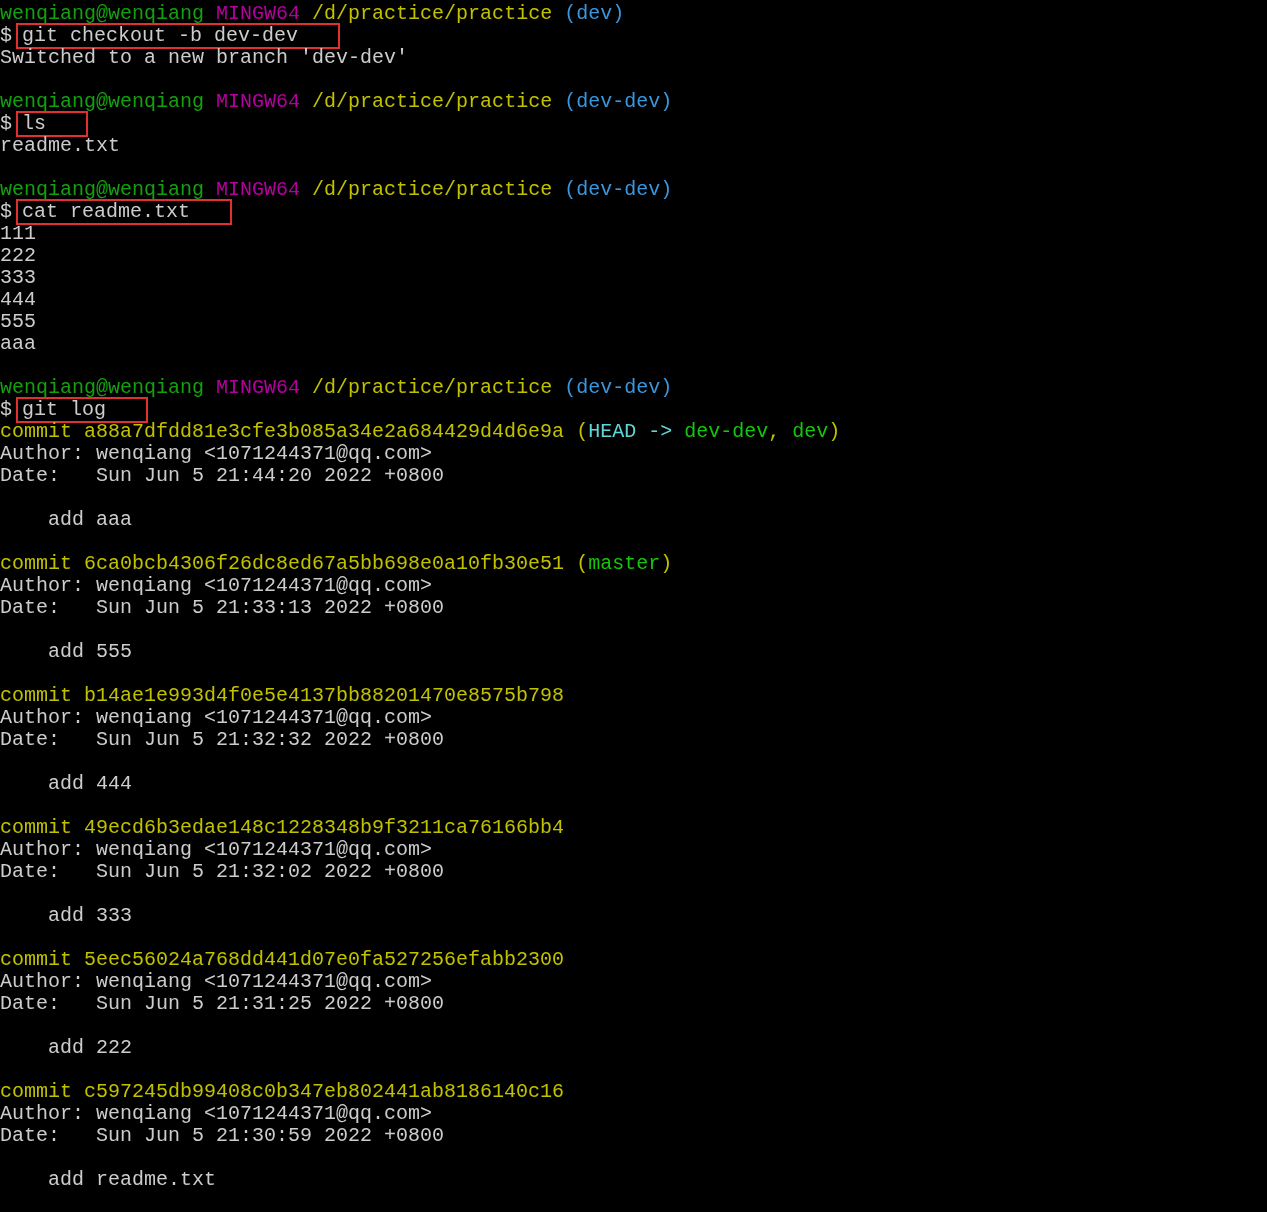  Describe the element at coordinates (82, 410) in the screenshot. I see `command-text: git log` at that location.